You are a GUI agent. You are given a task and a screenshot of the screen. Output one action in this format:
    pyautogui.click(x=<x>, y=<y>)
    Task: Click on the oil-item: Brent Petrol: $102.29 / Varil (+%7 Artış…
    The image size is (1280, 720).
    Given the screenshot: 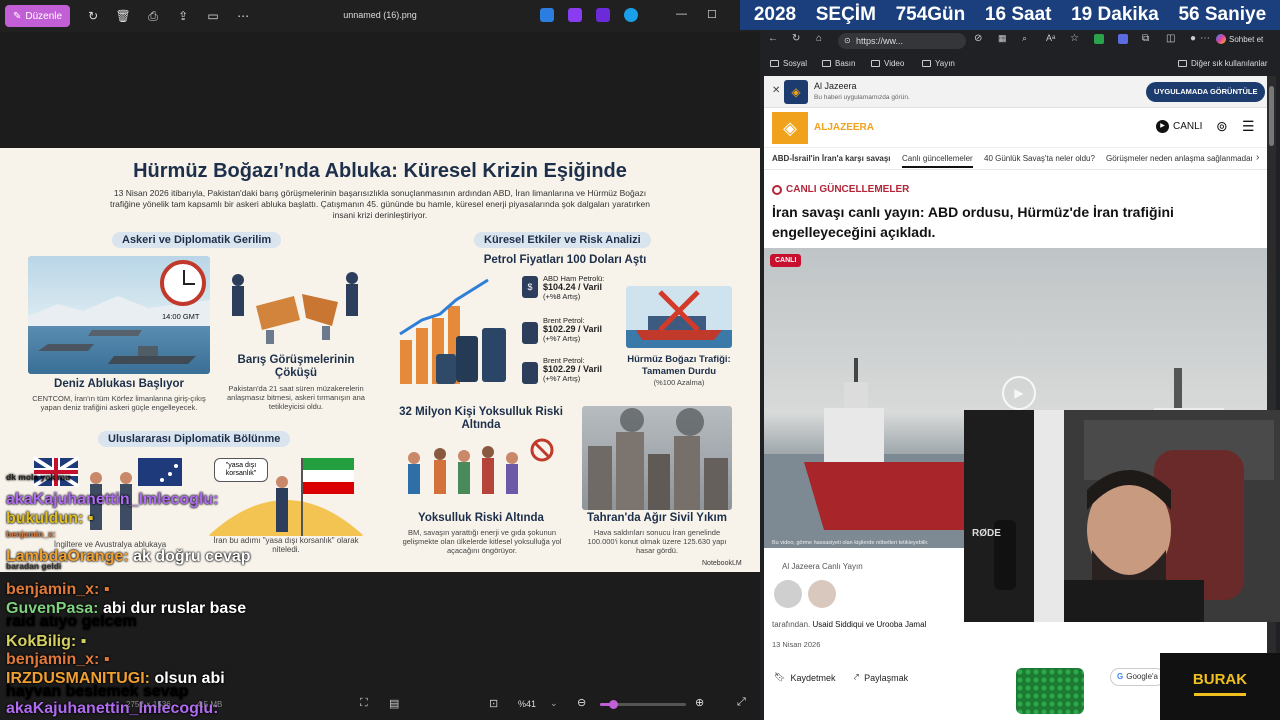 What is the action you would take?
    pyautogui.click(x=572, y=329)
    